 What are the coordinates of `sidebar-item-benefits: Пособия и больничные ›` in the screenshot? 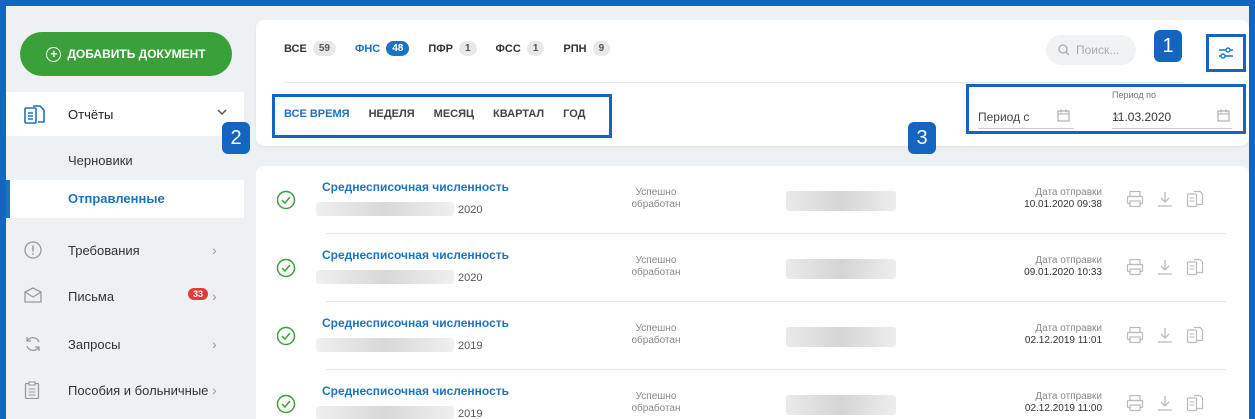 It's located at (125, 390).